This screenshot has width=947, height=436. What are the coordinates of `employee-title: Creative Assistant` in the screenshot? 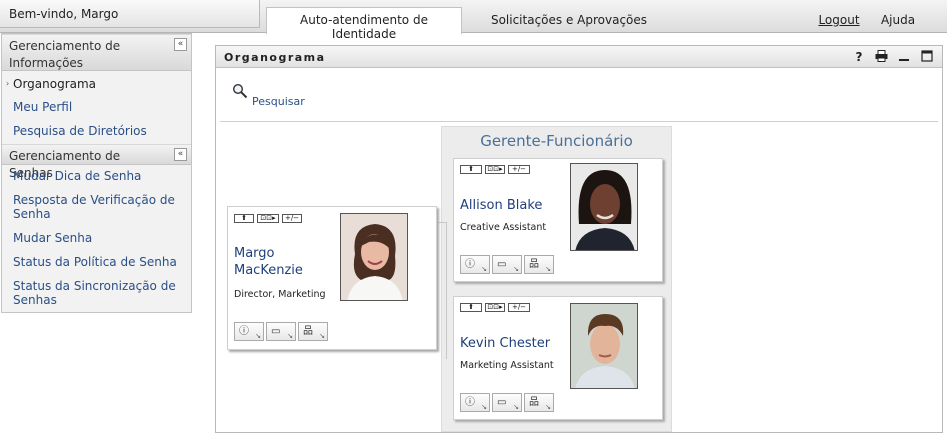 It's located at (503, 227).